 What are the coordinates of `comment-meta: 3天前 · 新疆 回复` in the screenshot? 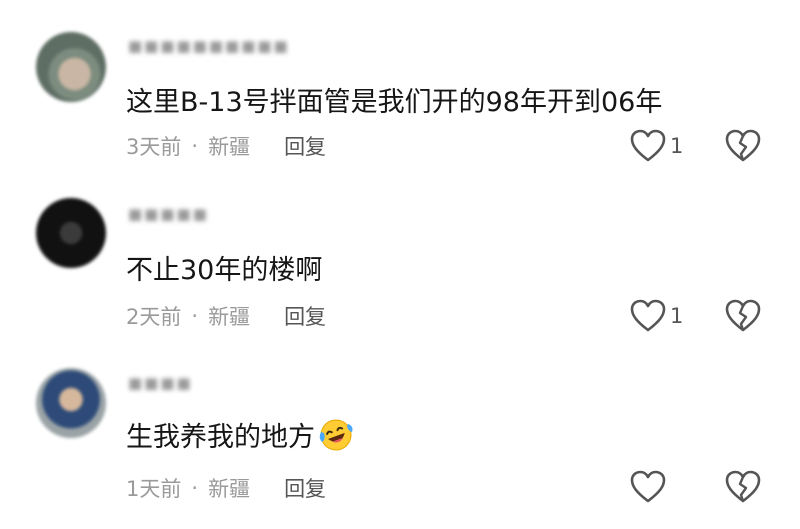 It's located at (226, 146).